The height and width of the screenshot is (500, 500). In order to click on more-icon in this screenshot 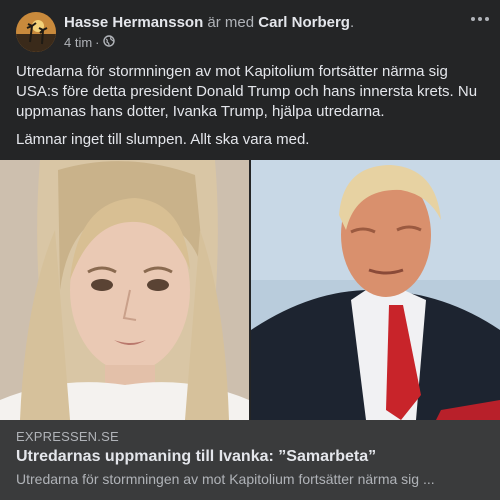, I will do `click(480, 17)`.